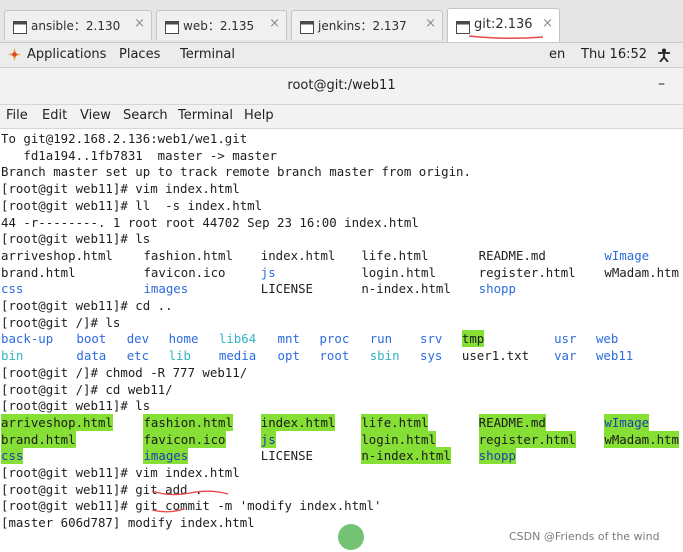  I want to click on menu-view: View, so click(95, 115).